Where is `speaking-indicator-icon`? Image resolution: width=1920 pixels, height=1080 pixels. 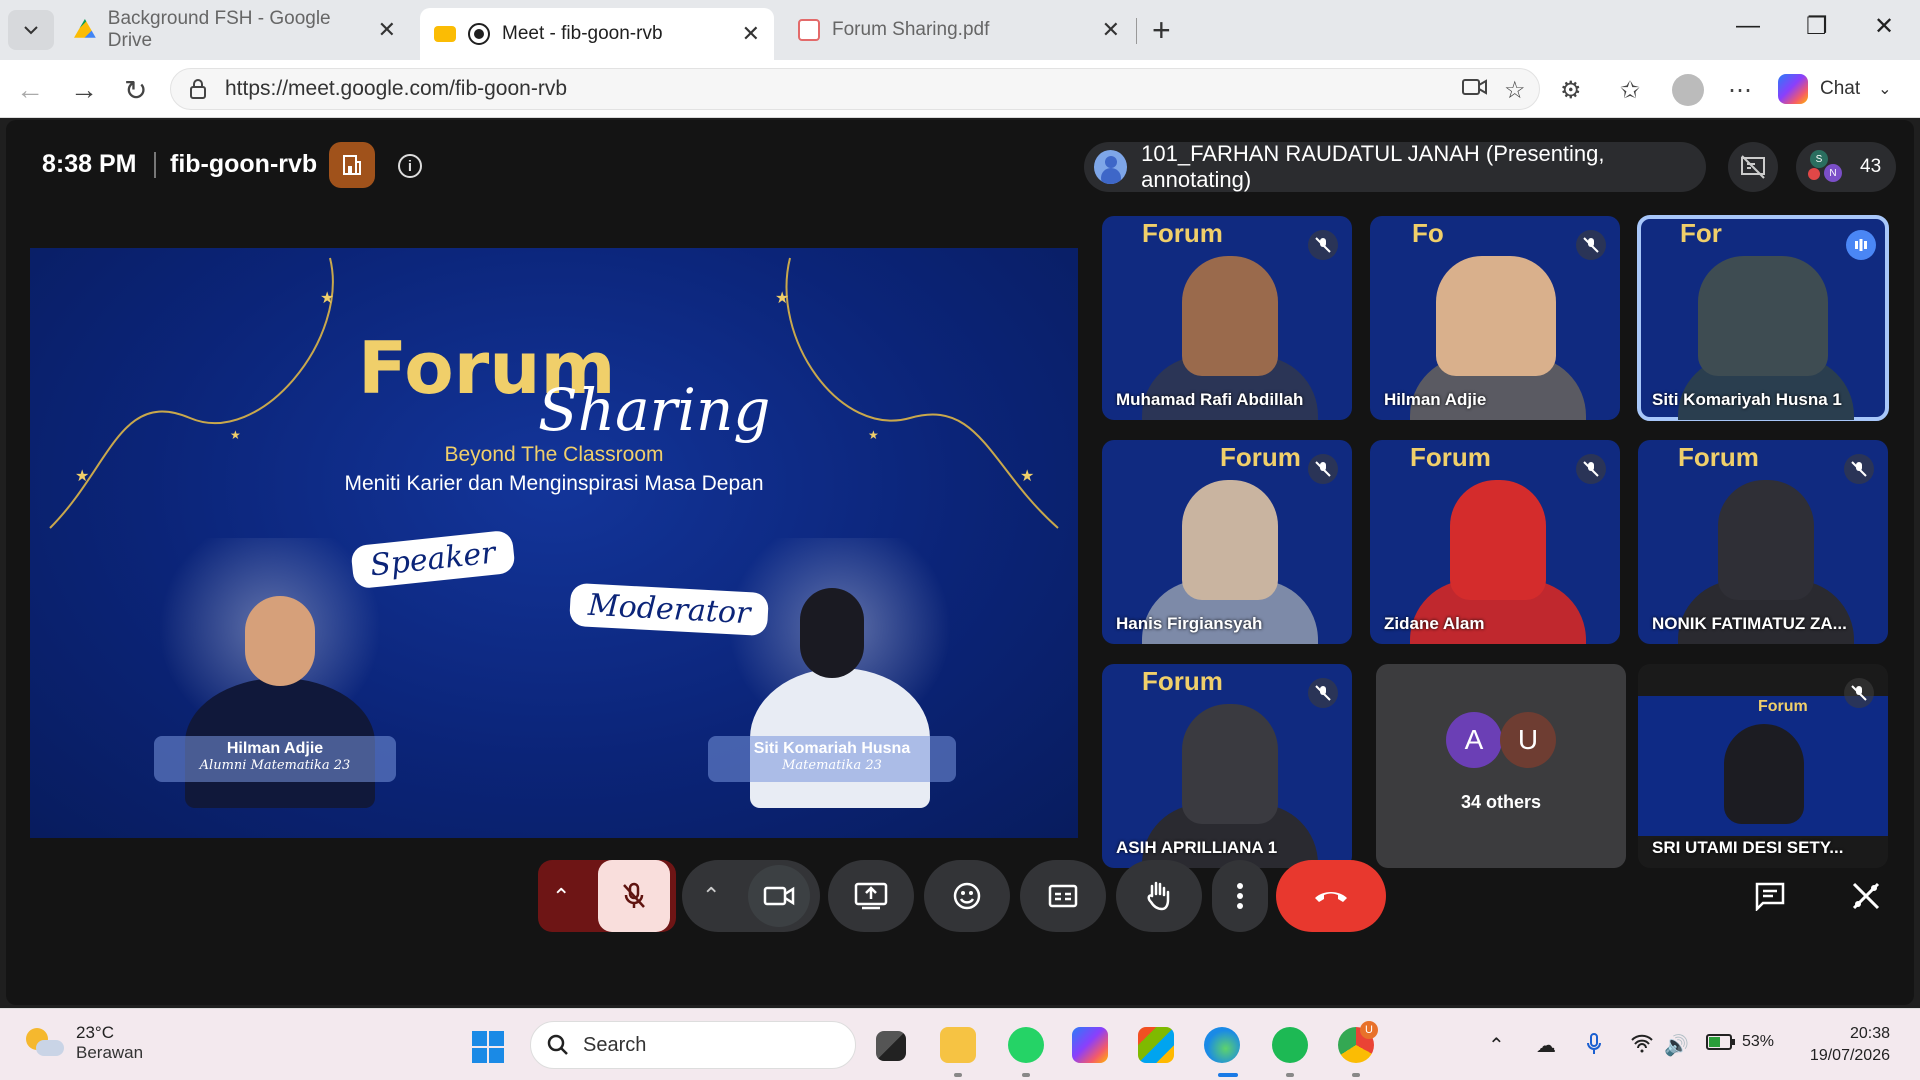 speaking-indicator-icon is located at coordinates (1861, 245).